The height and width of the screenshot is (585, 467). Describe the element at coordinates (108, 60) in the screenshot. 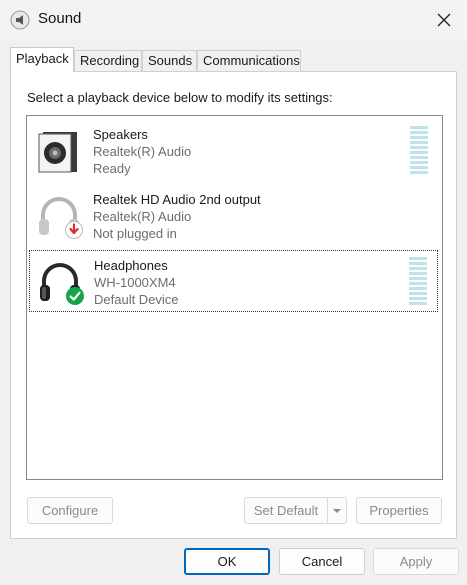

I see `tab-recording: Recording` at that location.